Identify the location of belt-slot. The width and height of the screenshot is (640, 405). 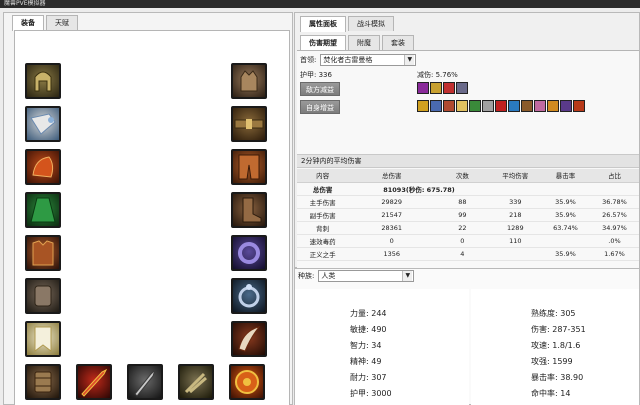
(249, 124).